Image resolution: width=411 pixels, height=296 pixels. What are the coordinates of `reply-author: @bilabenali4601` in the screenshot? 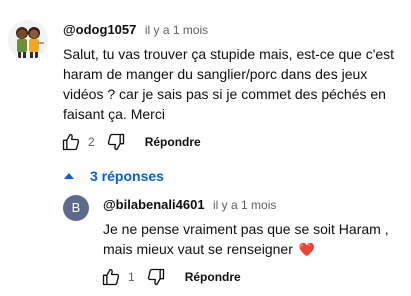 It's located at (154, 204).